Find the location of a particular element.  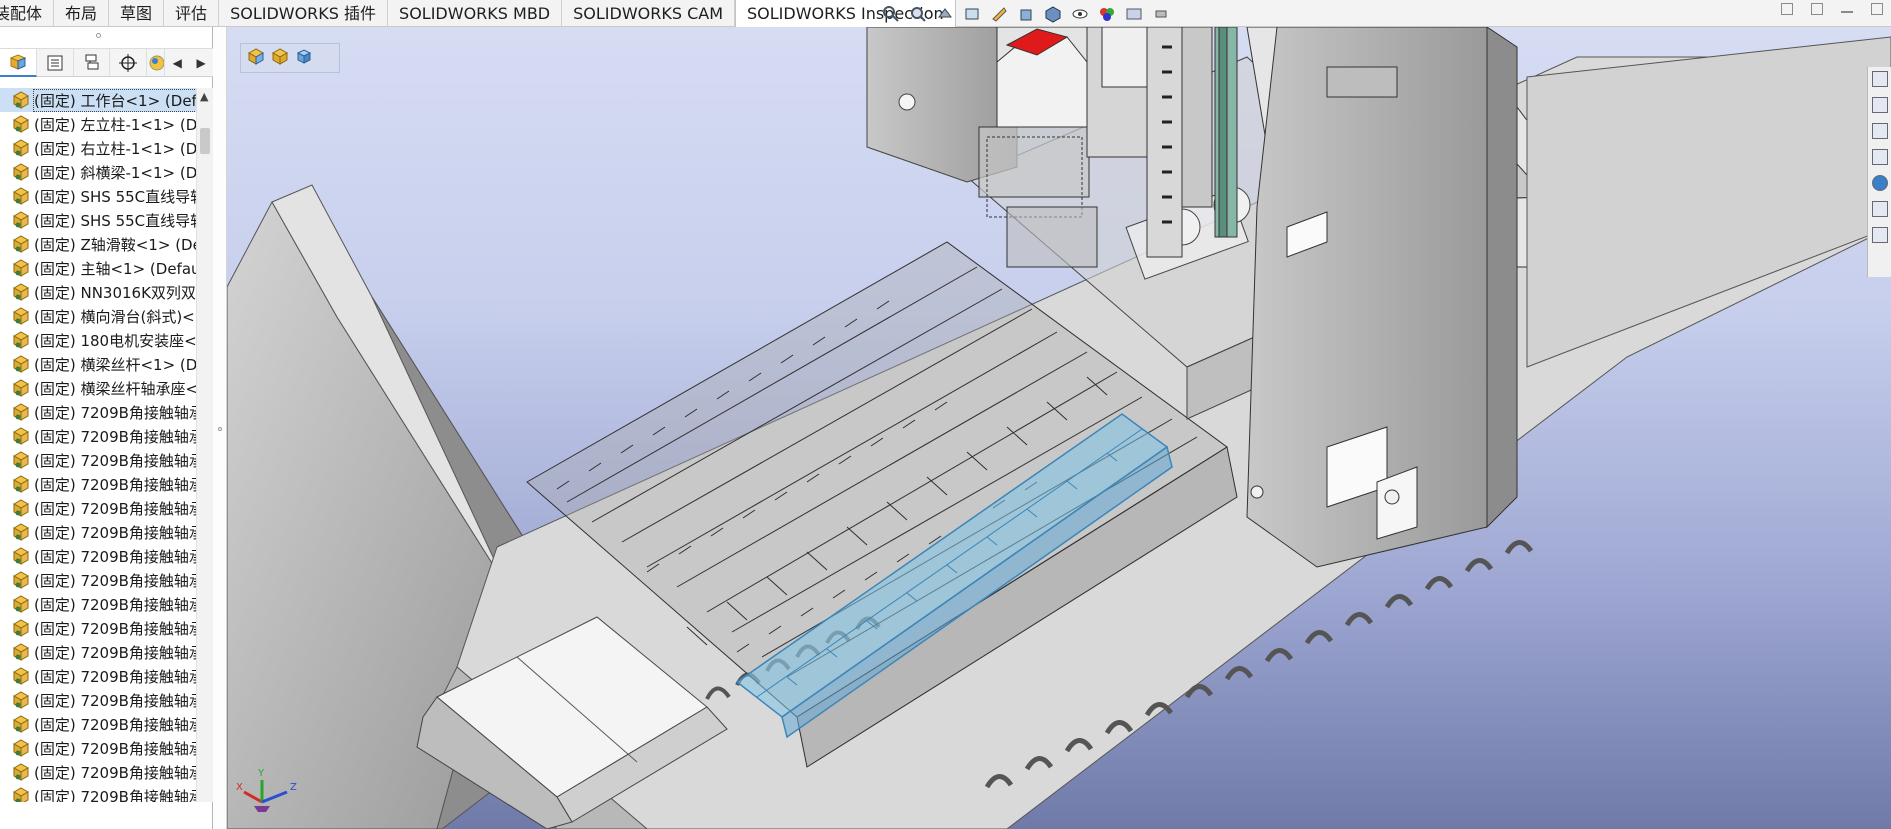

displaymanager-tab is located at coordinates (156, 62).